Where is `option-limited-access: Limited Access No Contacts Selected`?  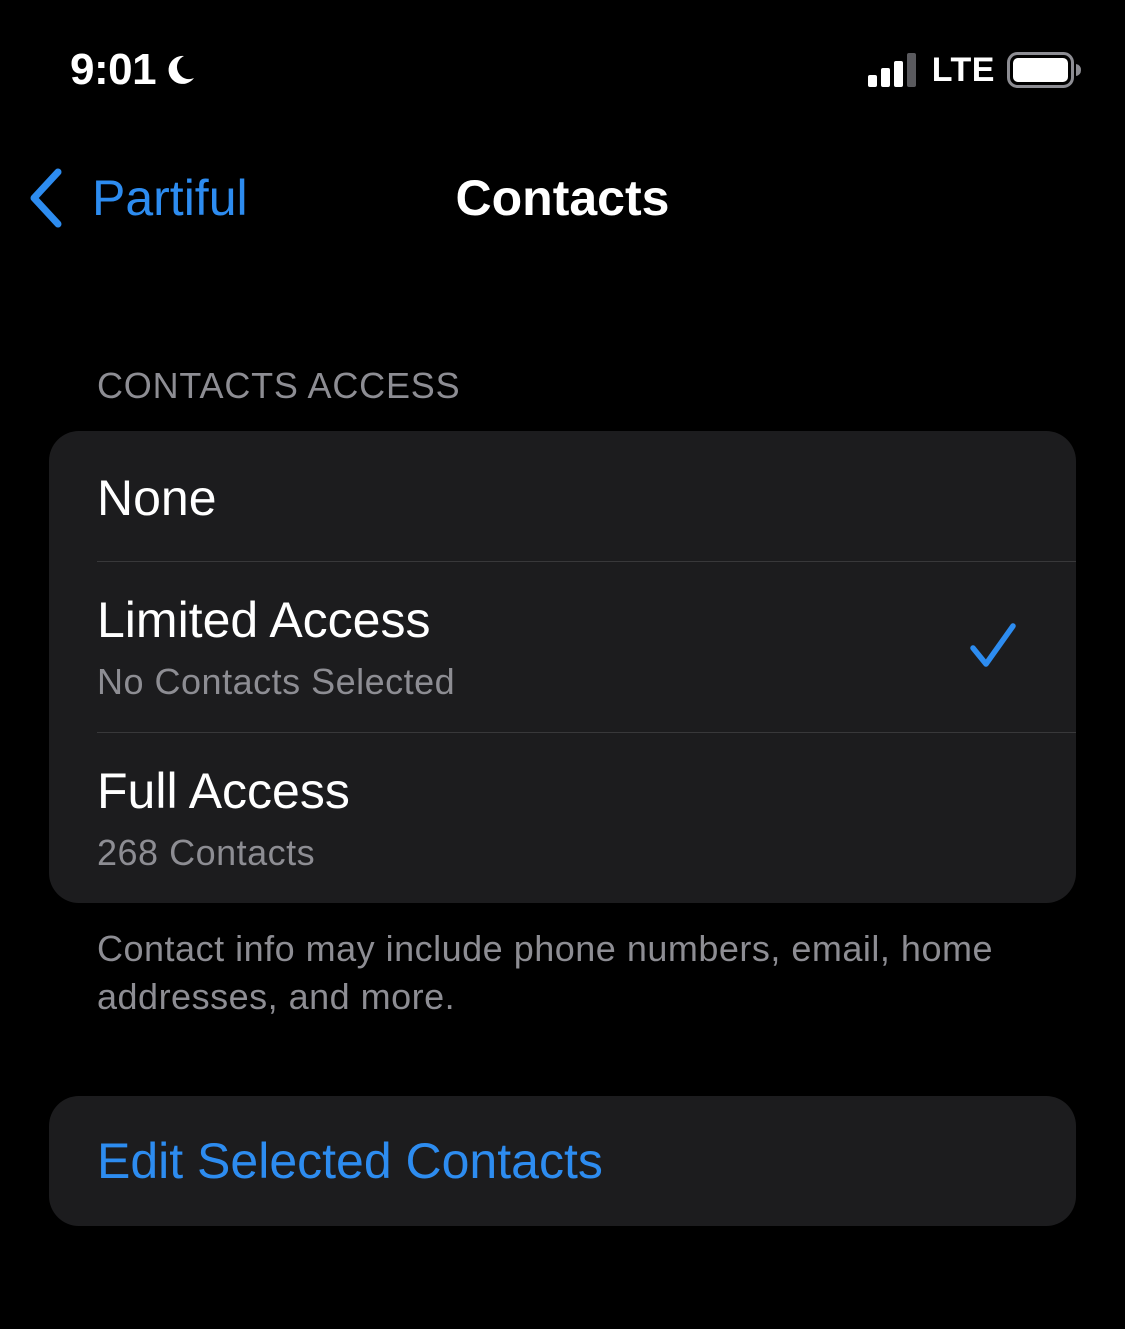
option-limited-access: Limited Access No Contacts Selected is located at coordinates (562, 647).